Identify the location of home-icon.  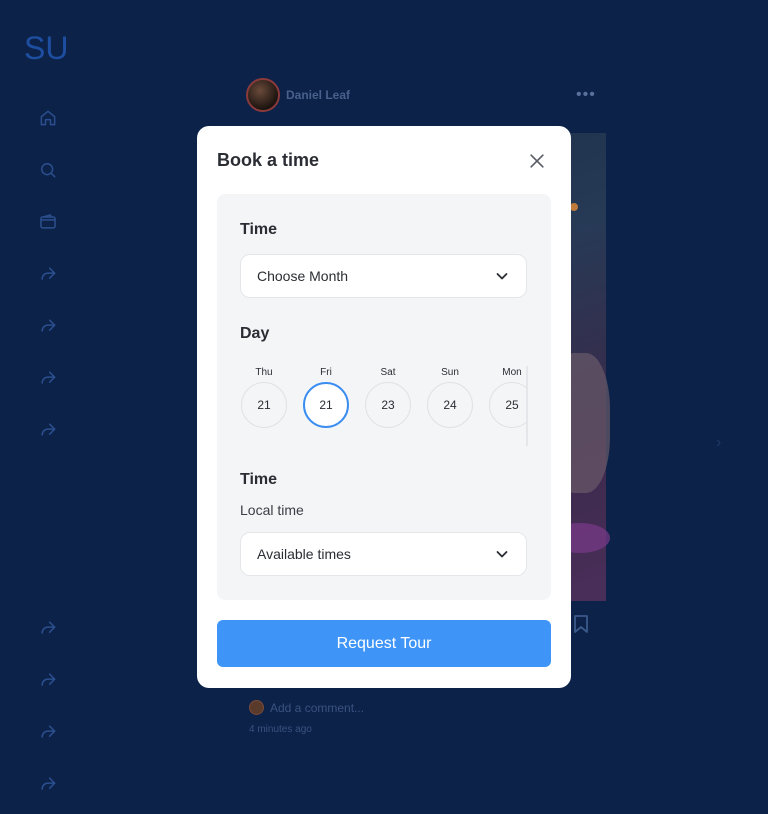
(48, 118).